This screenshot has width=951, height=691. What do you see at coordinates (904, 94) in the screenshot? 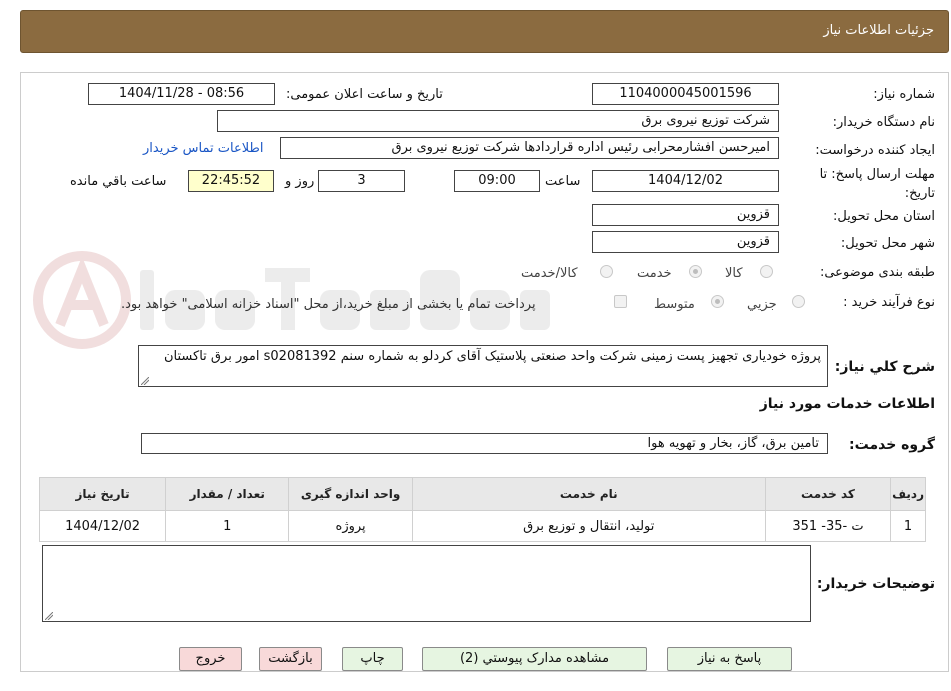
I see `need-number-label: شماره نیاز:` at bounding box center [904, 94].